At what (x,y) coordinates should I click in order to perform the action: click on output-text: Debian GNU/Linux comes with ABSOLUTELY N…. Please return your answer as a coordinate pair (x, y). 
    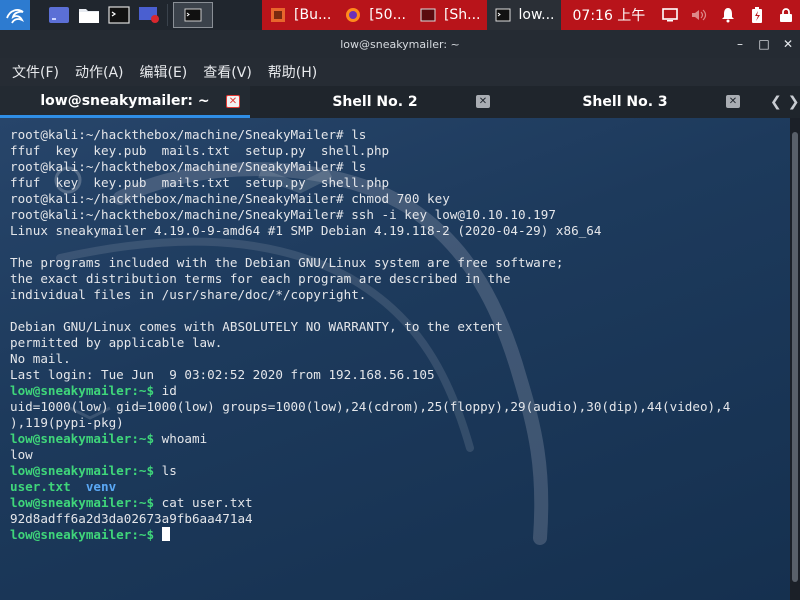
    Looking at the image, I should click on (256, 326).